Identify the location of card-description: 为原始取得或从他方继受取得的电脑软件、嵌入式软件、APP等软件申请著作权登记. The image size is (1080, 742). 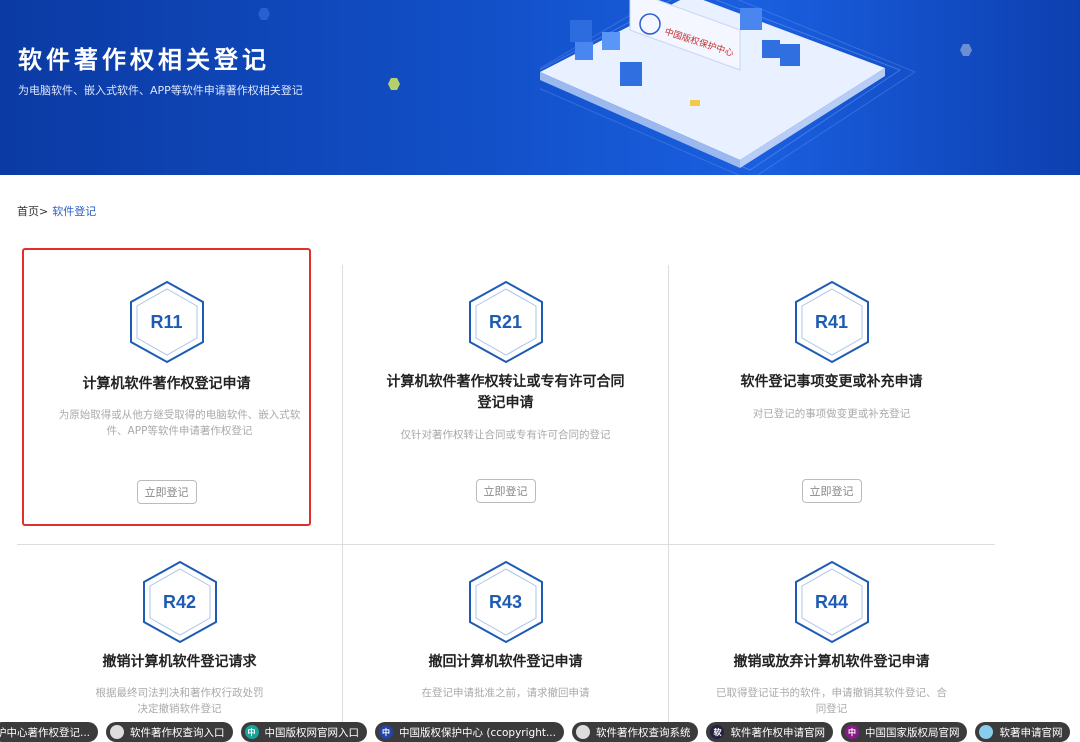
(179, 423).